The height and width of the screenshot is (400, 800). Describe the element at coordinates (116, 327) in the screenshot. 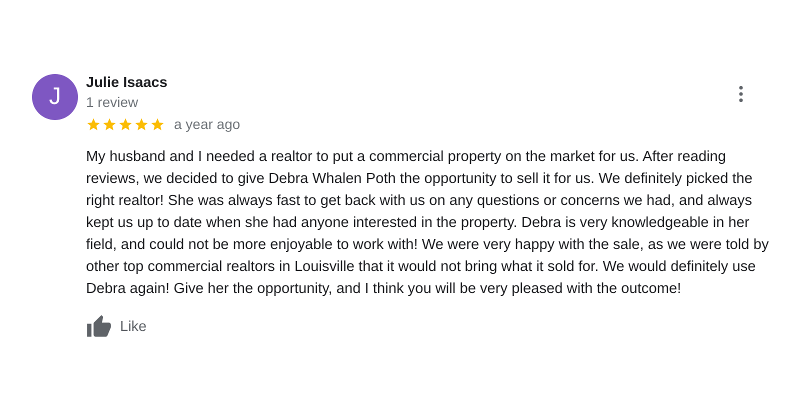

I see `like-button: Like` at that location.